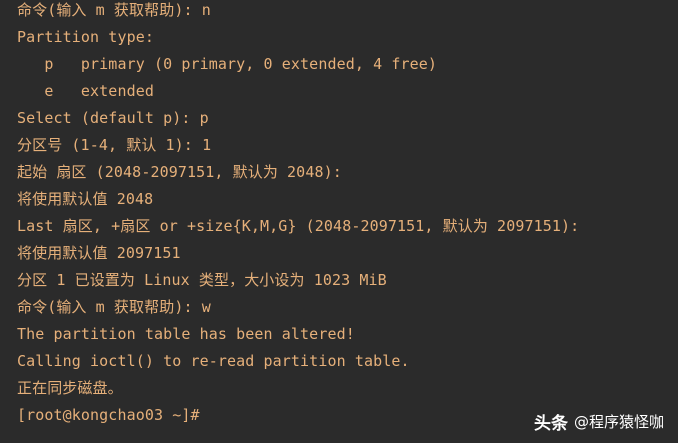 This screenshot has width=678, height=443. I want to click on terminal-line-extended-option: e extended, so click(85, 91).